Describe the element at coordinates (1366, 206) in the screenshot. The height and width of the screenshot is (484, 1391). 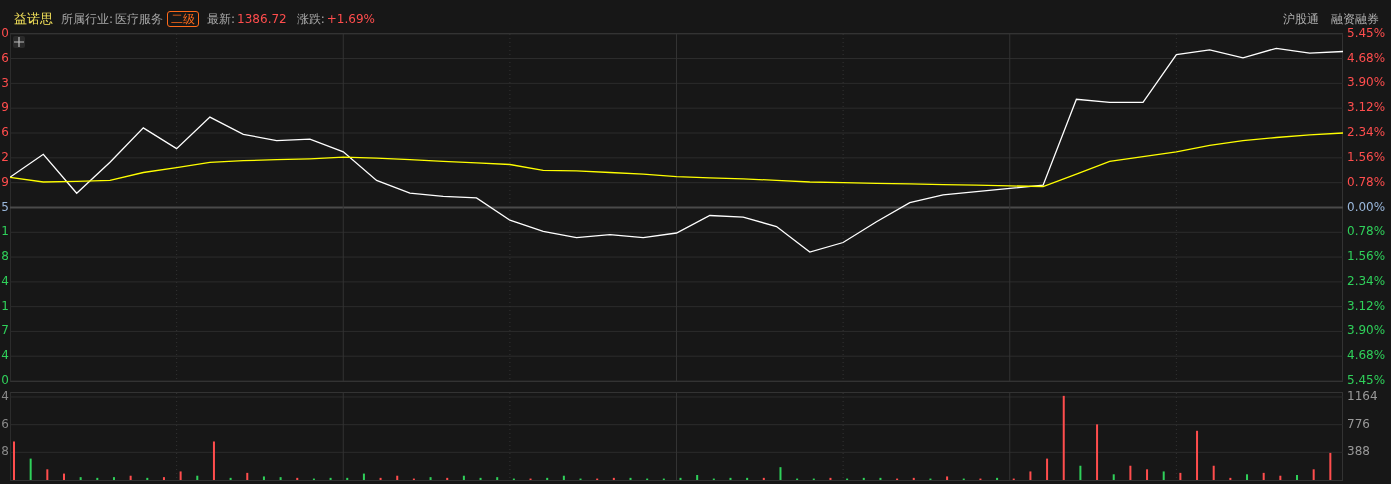
I see `axis-label: 0.00%` at that location.